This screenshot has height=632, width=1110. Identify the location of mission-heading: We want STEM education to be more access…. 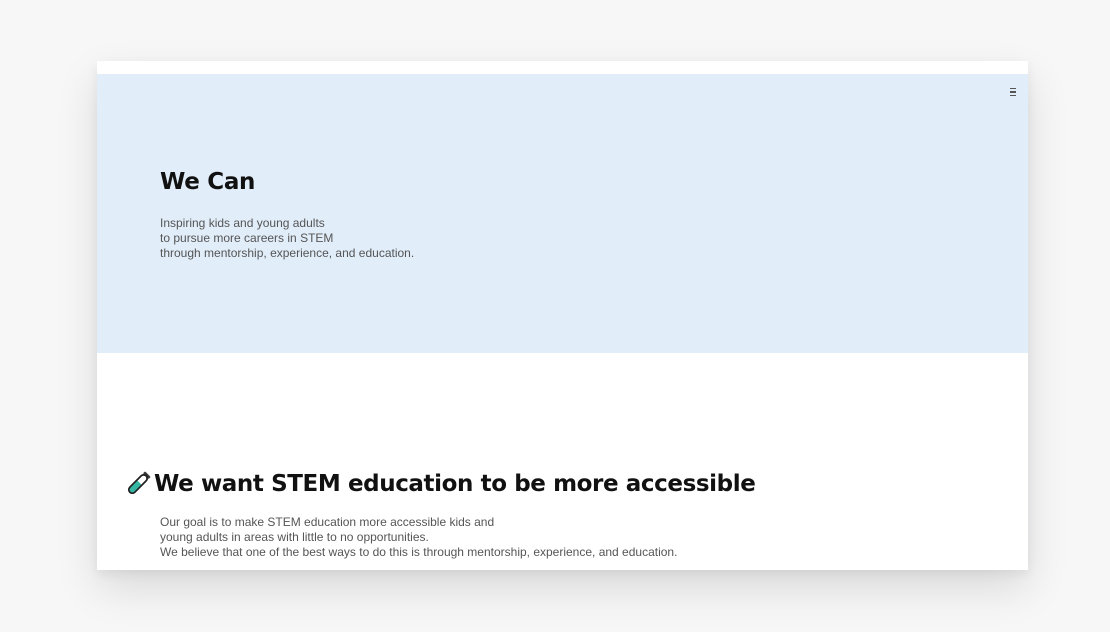
(439, 484).